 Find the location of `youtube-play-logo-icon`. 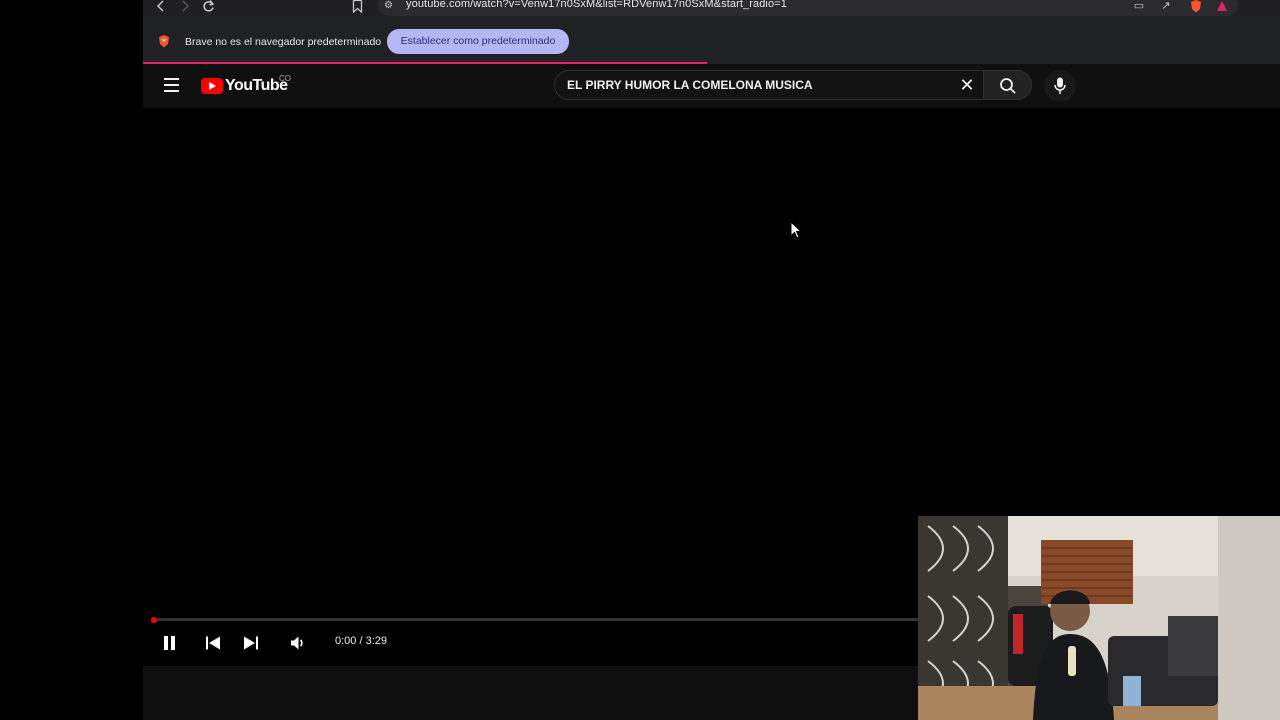

youtube-play-logo-icon is located at coordinates (212, 86).